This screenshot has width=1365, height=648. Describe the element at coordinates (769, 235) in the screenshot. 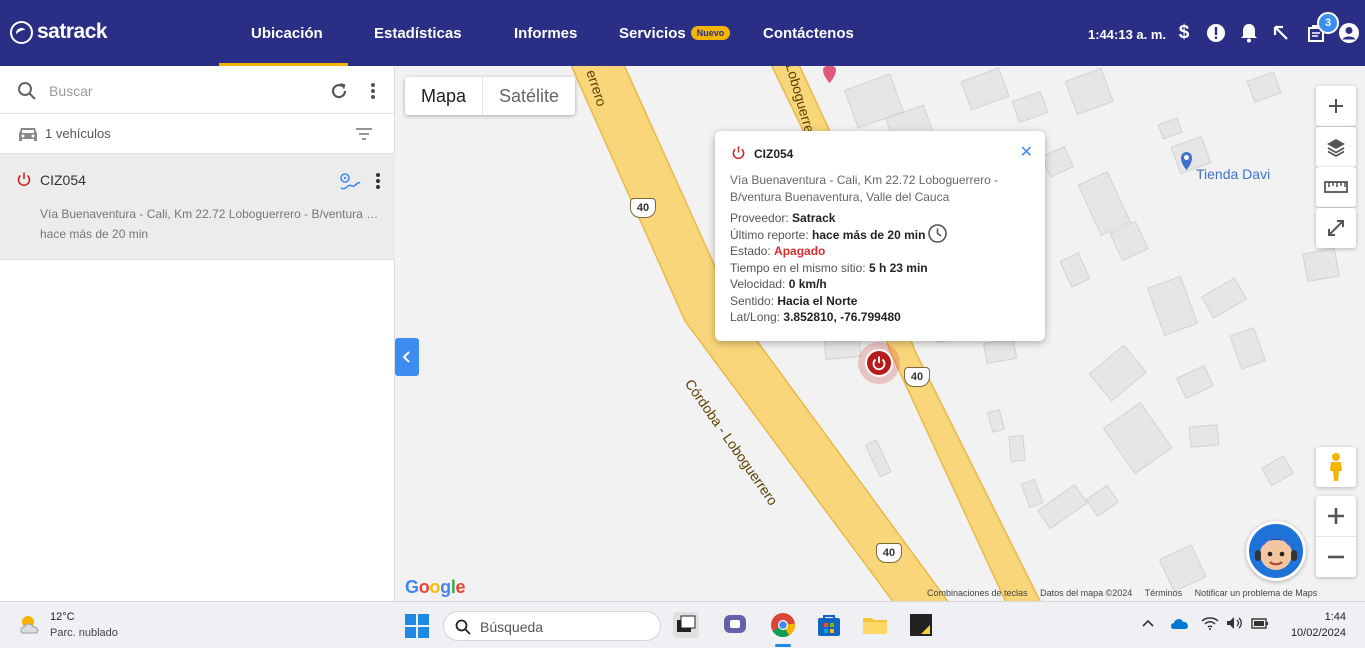

I see `popup-last-report-label: Último reporte:` at that location.